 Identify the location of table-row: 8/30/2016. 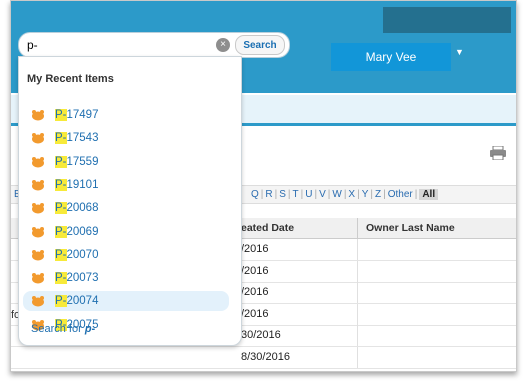
(263, 357).